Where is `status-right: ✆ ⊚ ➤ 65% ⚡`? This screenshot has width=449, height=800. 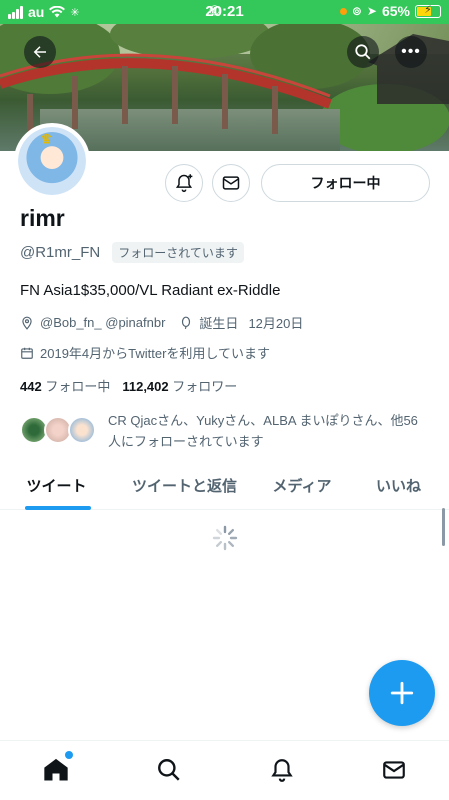 status-right: ✆ ⊚ ➤ 65% ⚡ is located at coordinates (325, 11).